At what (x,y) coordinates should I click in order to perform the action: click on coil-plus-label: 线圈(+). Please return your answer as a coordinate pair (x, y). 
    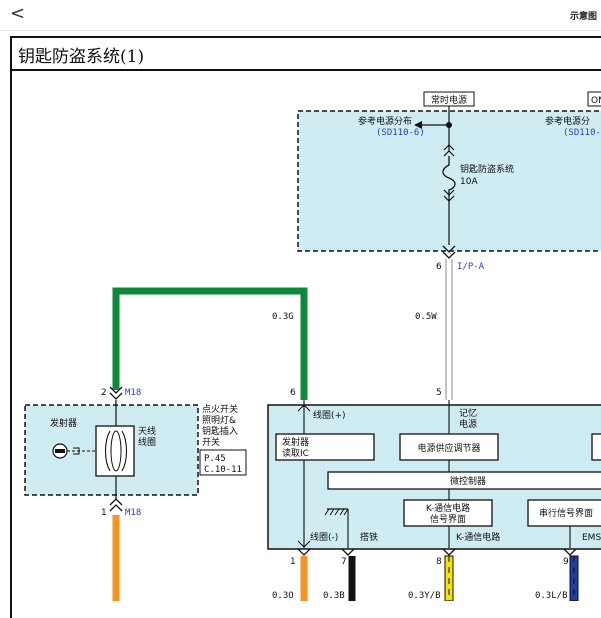
    Looking at the image, I should click on (329, 415).